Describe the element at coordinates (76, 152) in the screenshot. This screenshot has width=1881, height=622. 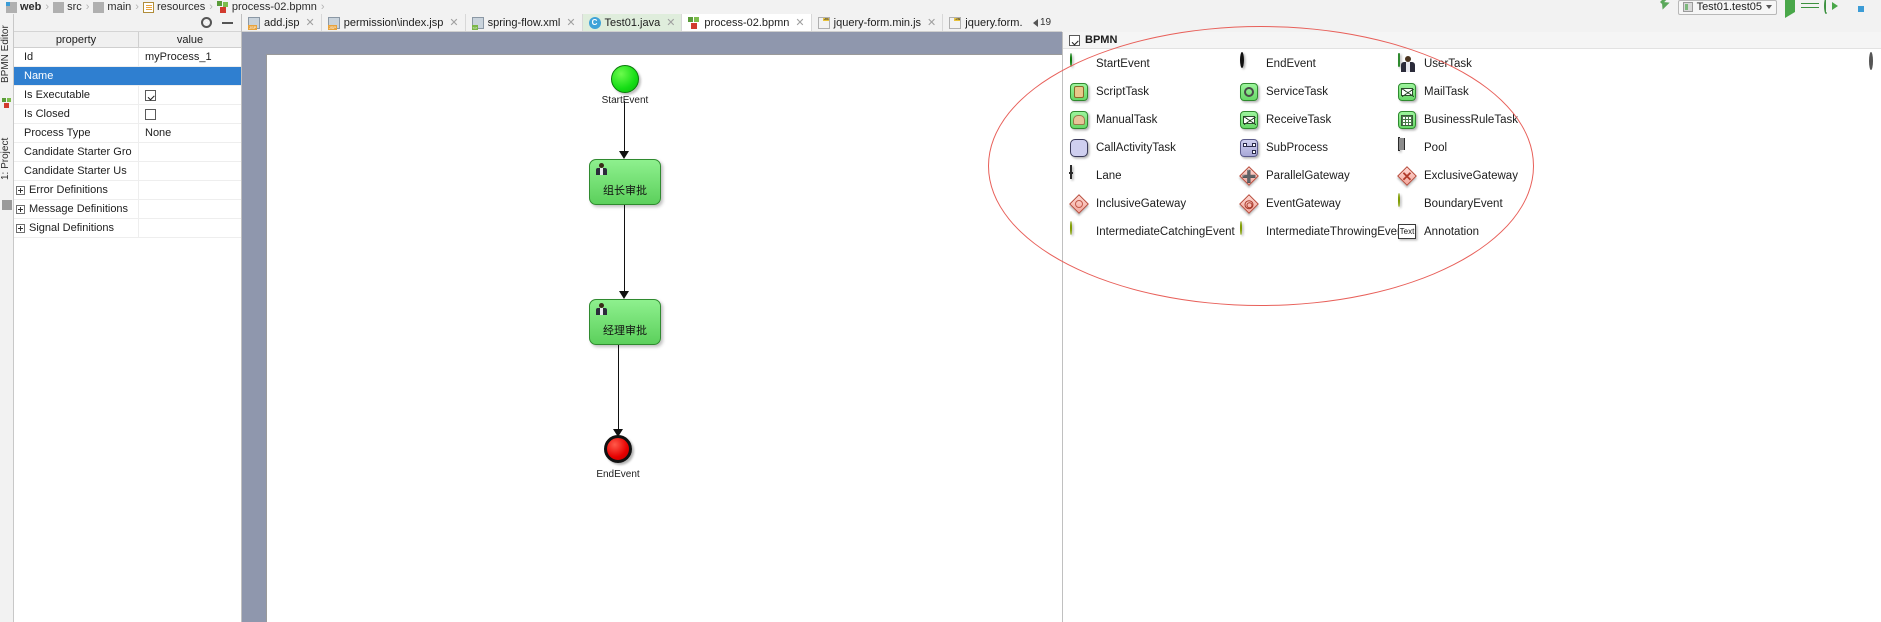
I see `property-key: Candidate Starter Gro` at that location.